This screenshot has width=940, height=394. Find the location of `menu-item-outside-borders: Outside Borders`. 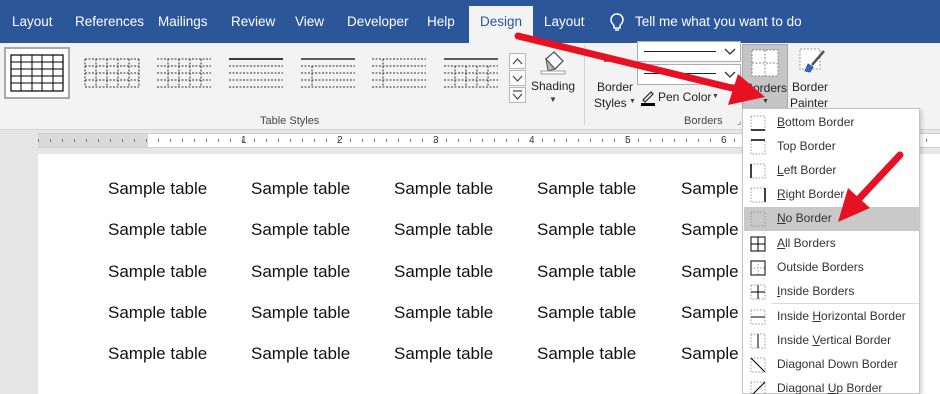

menu-item-outside-borders: Outside Borders is located at coordinates (831, 268).